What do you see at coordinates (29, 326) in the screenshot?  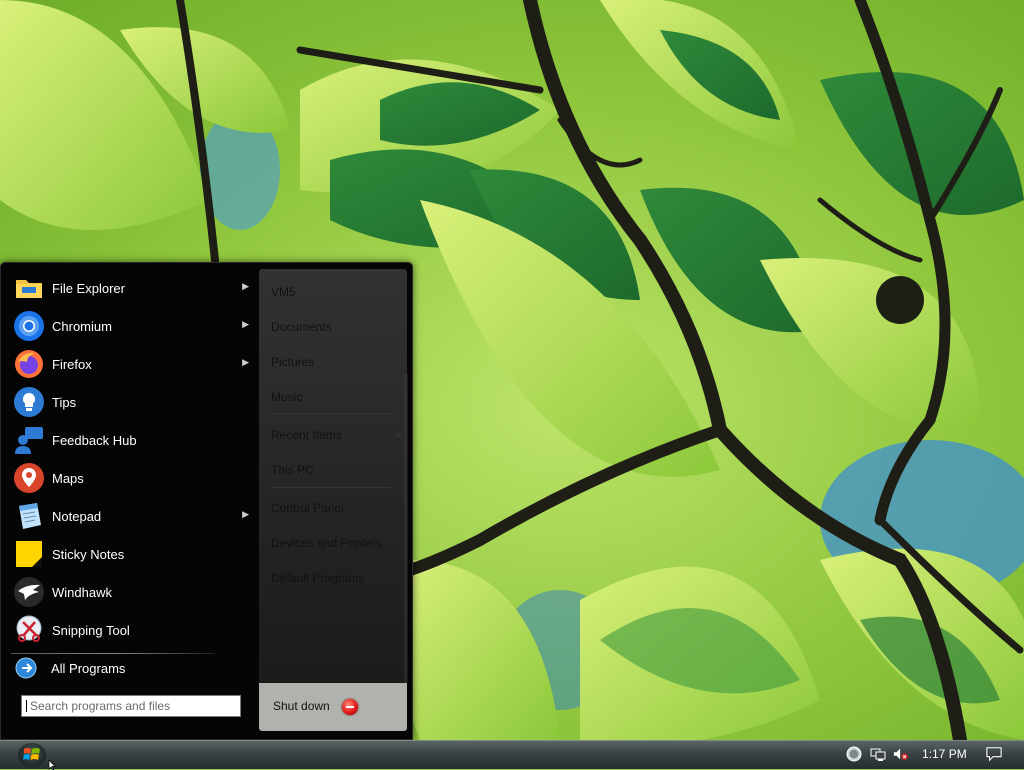 I see `chromium-icon` at bounding box center [29, 326].